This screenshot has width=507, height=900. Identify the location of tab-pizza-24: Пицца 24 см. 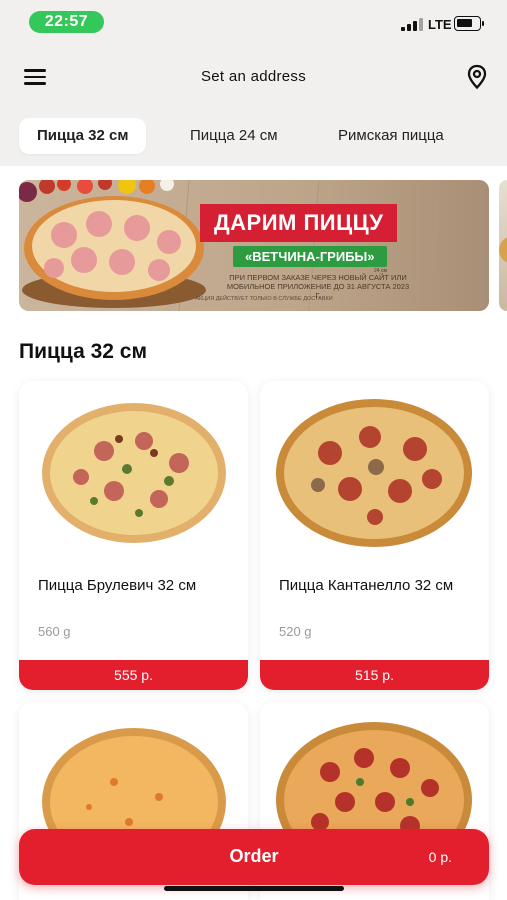
(234, 136).